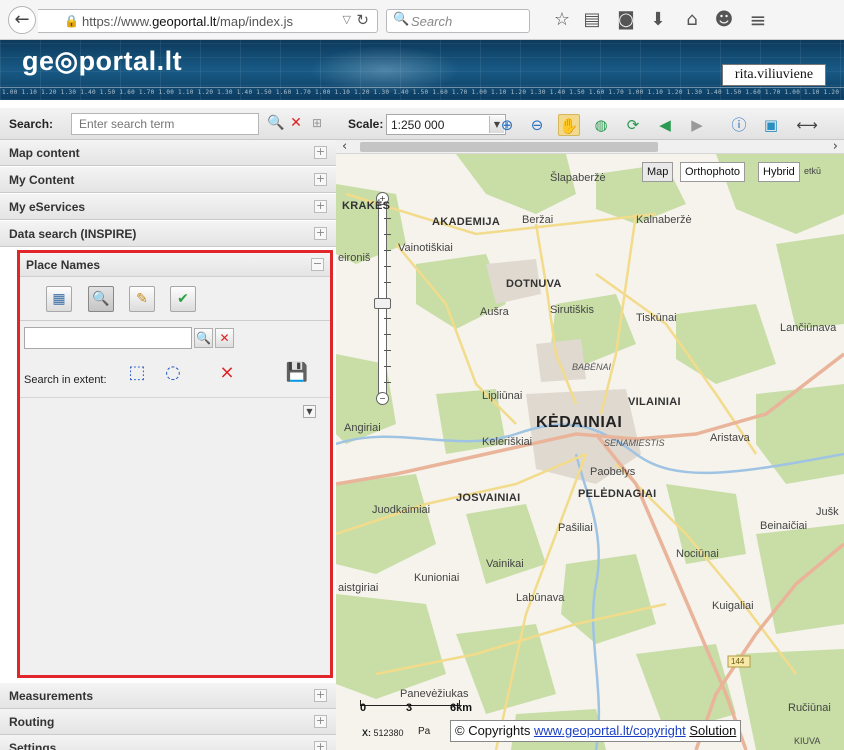  I want to click on print-icon: ▣, so click(771, 125).